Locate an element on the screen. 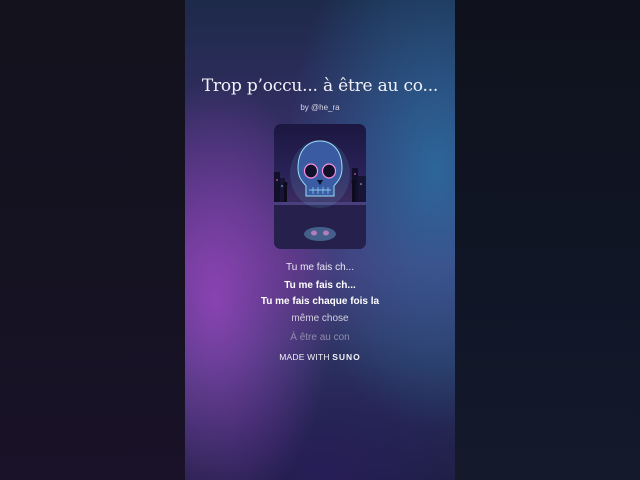  suno-logo: SUNO is located at coordinates (346, 357).